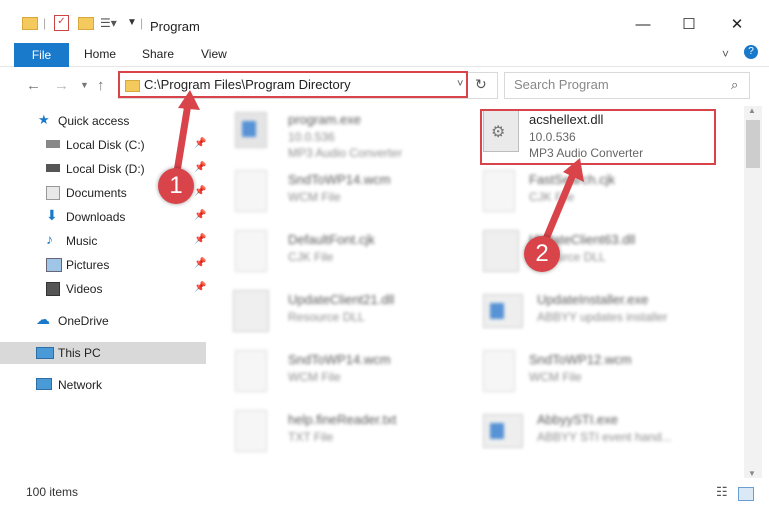 The width and height of the screenshot is (769, 515). What do you see at coordinates (725, 54) in the screenshot?
I see `expand-ribbon-icon: ˅` at bounding box center [725, 54].